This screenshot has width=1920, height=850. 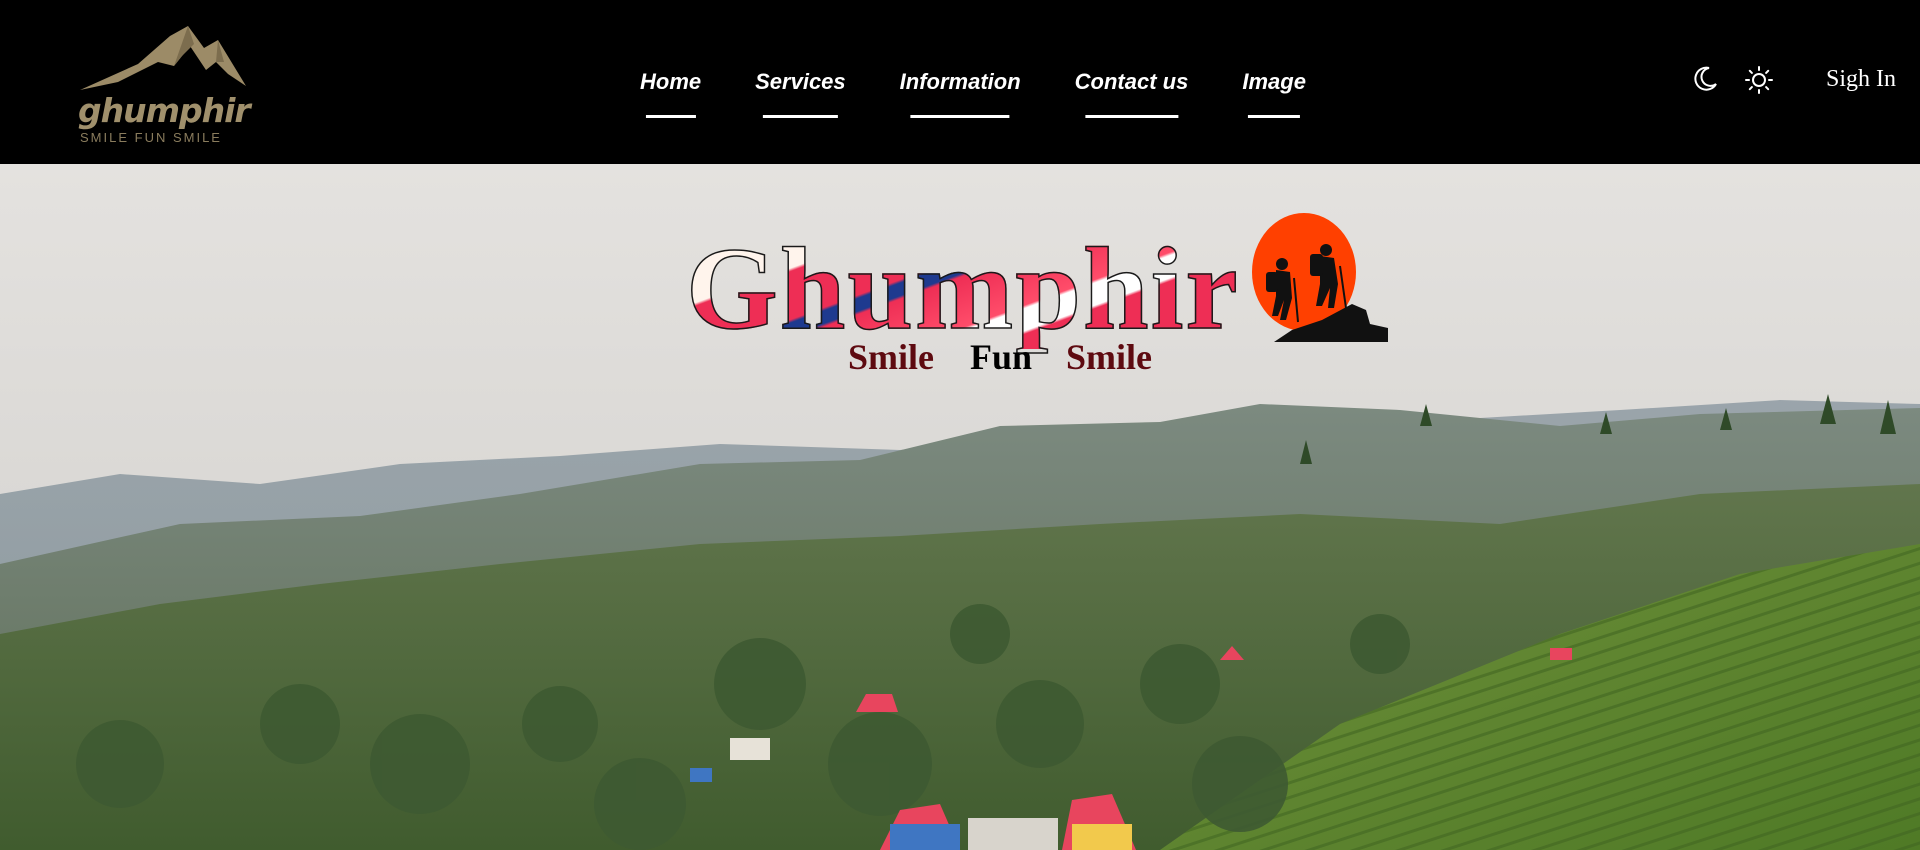 I want to click on nav-image: Image, so click(x=1274, y=92).